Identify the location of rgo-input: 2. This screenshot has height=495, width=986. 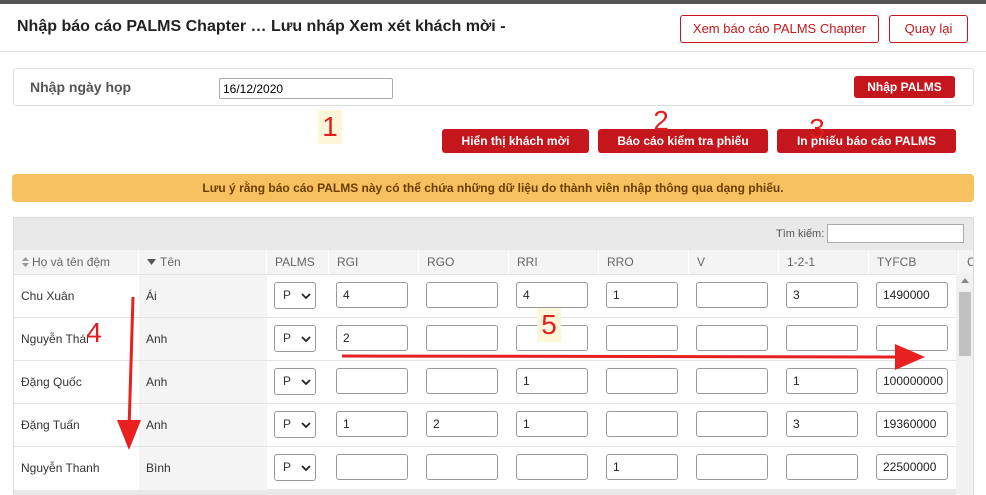
(462, 424).